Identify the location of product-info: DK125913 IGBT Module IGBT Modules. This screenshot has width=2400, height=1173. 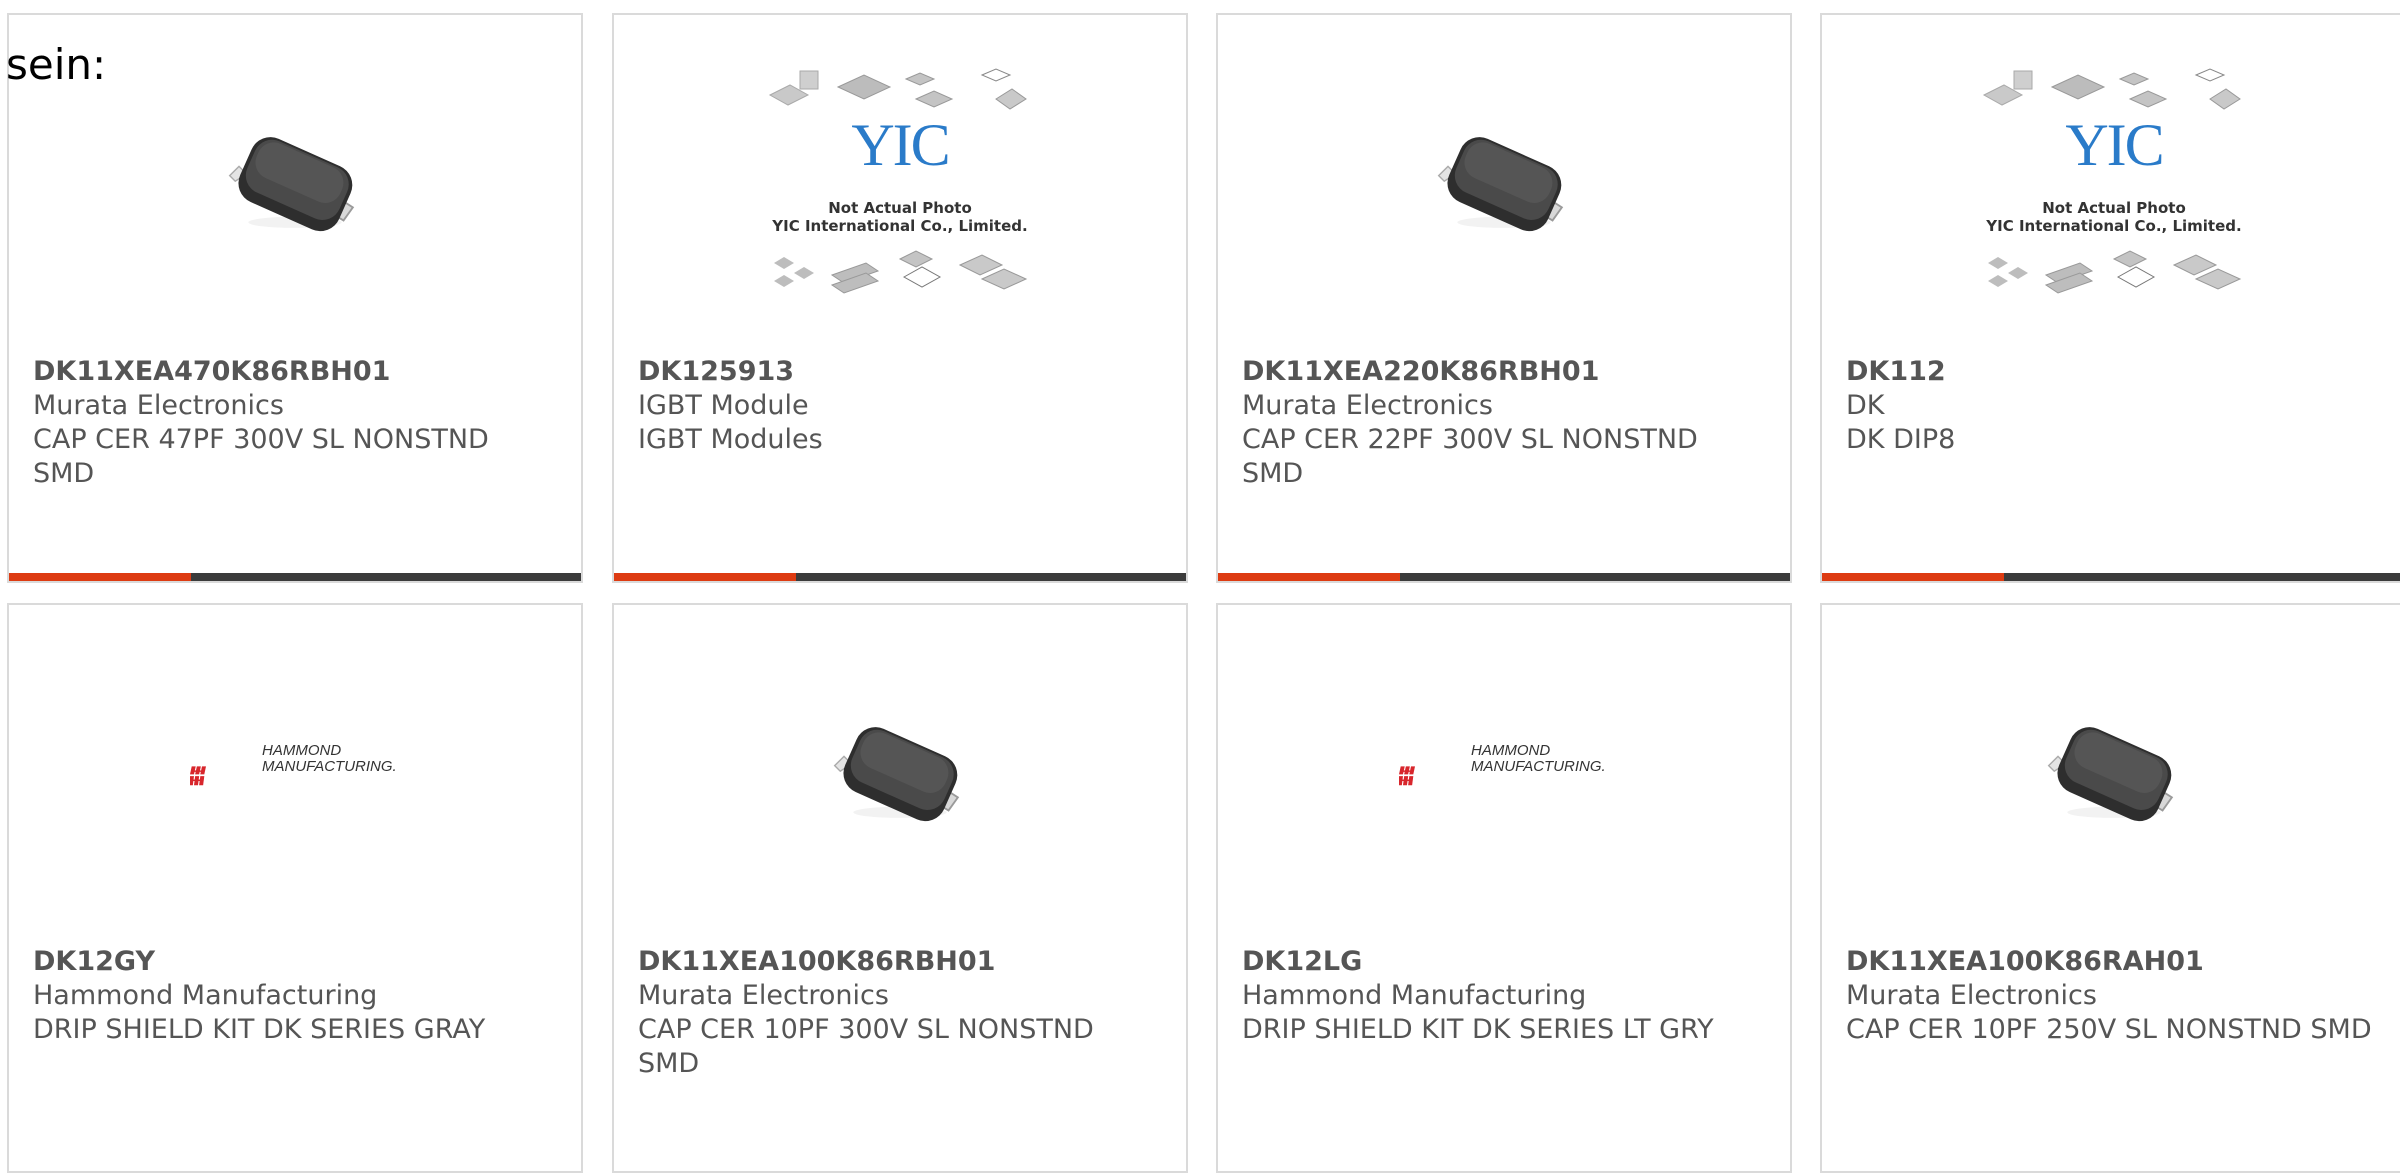
(900, 406).